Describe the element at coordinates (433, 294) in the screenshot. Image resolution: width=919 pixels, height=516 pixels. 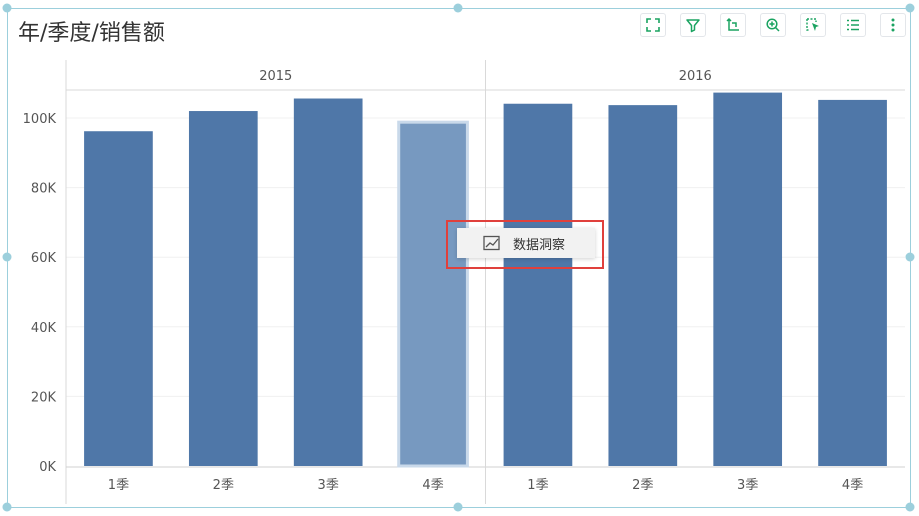
I see `bar-selected` at that location.